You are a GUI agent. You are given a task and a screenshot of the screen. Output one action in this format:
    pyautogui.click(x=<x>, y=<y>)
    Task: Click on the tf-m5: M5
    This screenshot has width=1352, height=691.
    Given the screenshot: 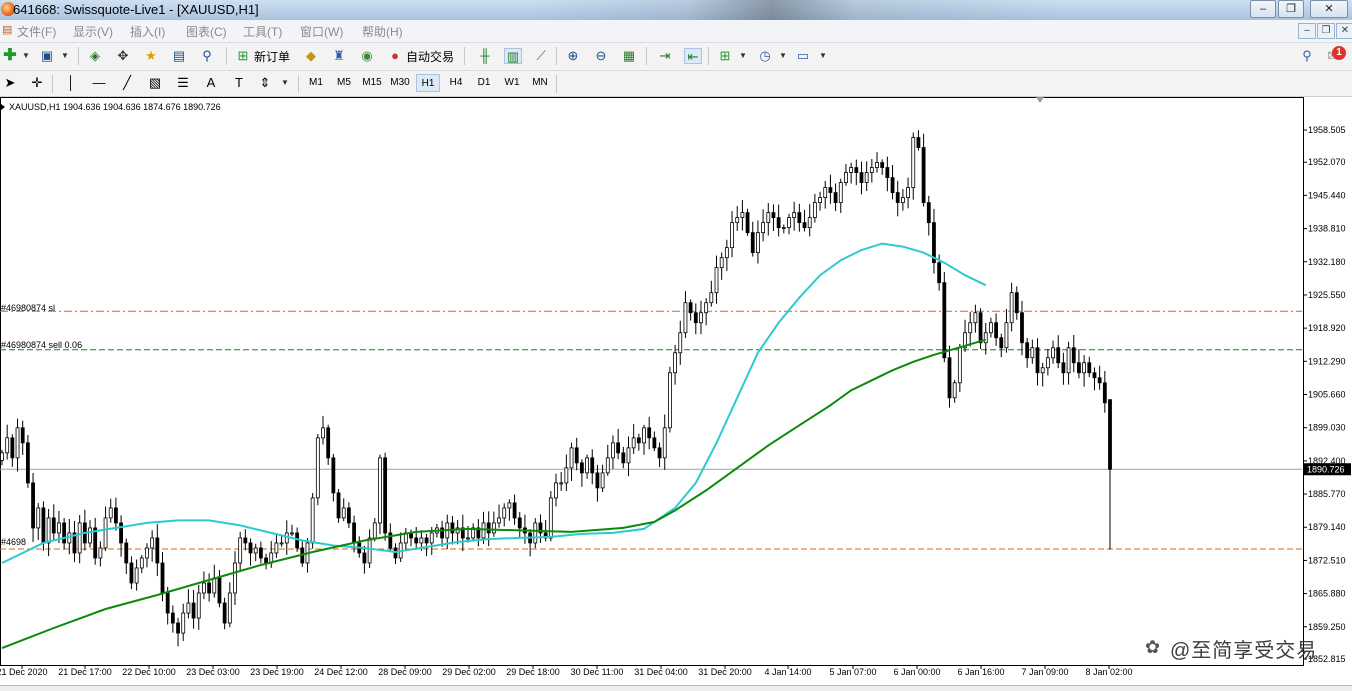 What is the action you would take?
    pyautogui.click(x=344, y=83)
    